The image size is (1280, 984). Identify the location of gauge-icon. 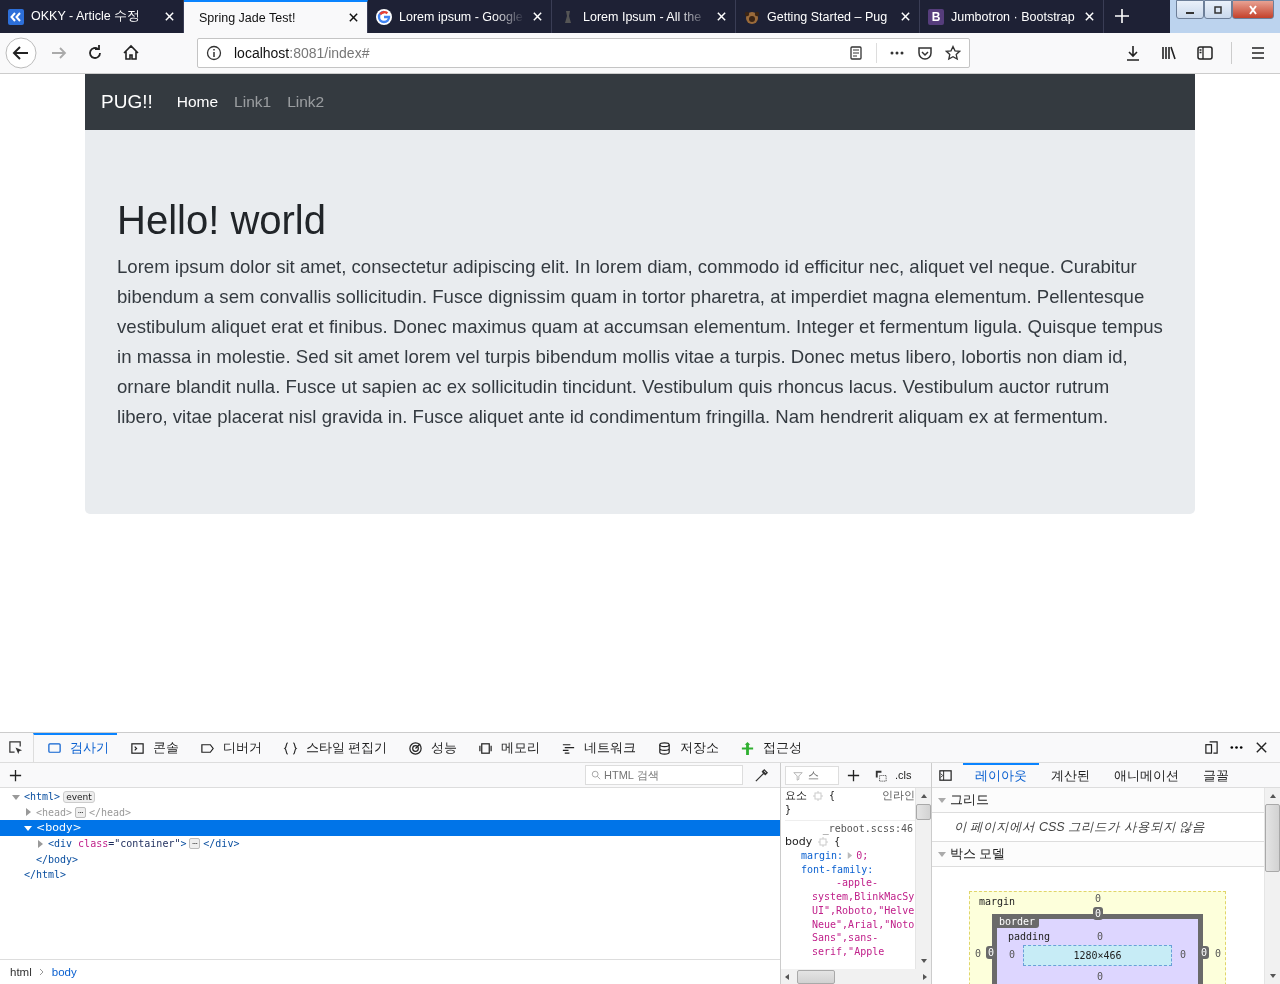
(416, 748).